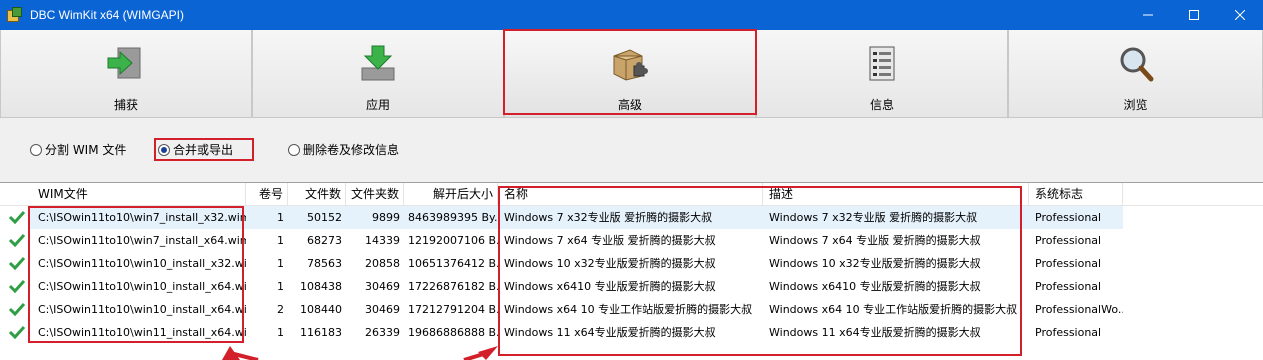  I want to click on advanced-button: 高级, so click(630, 74).